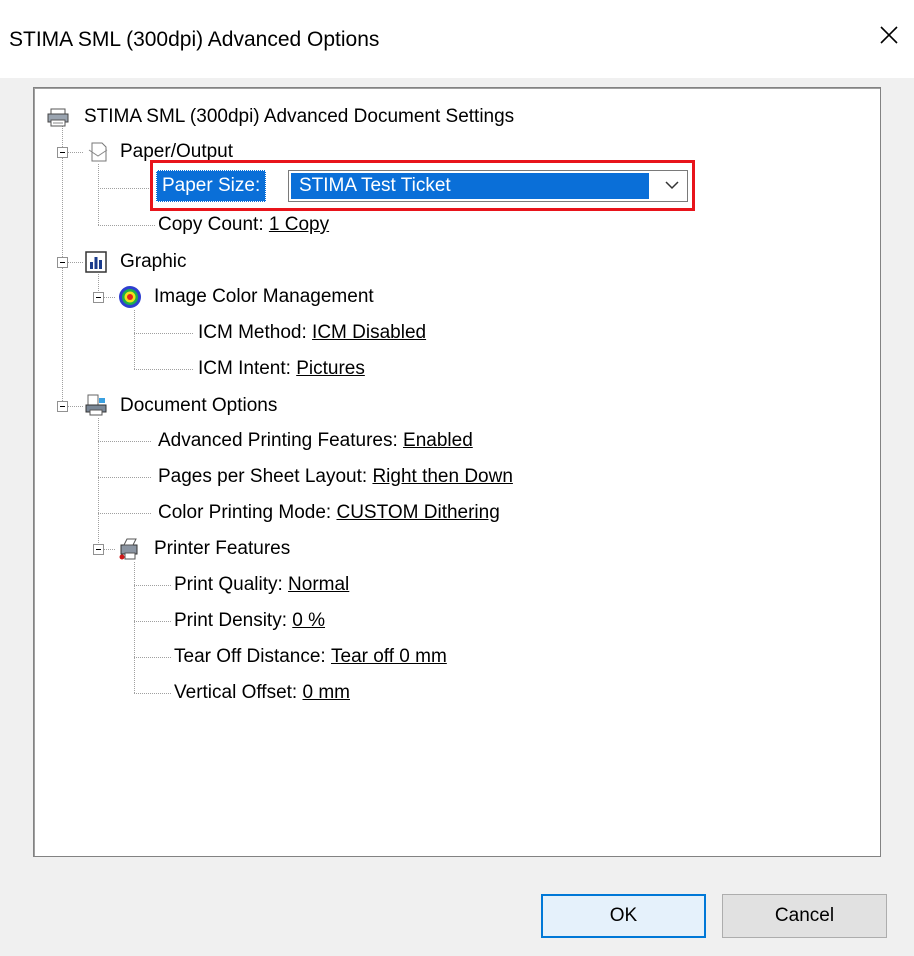 The height and width of the screenshot is (956, 914). Describe the element at coordinates (245, 512) in the screenshot. I see `color-printing-mode-label: Color Printing Mode:` at that location.